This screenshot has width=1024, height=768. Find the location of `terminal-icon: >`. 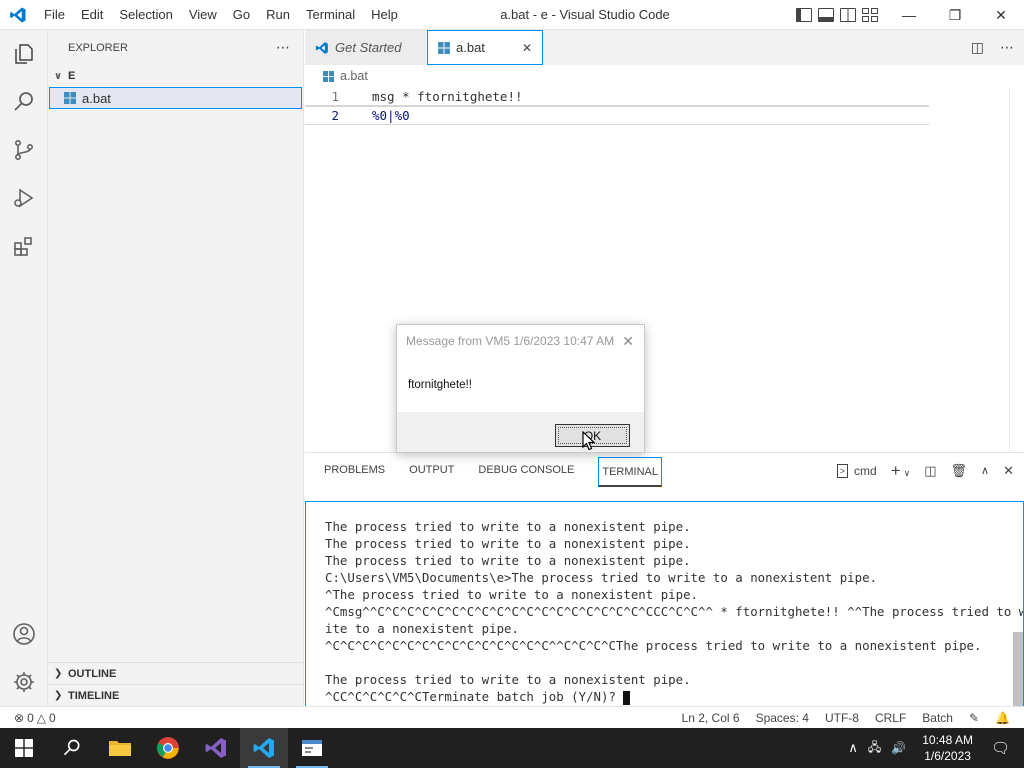

terminal-icon: > is located at coordinates (842, 470).